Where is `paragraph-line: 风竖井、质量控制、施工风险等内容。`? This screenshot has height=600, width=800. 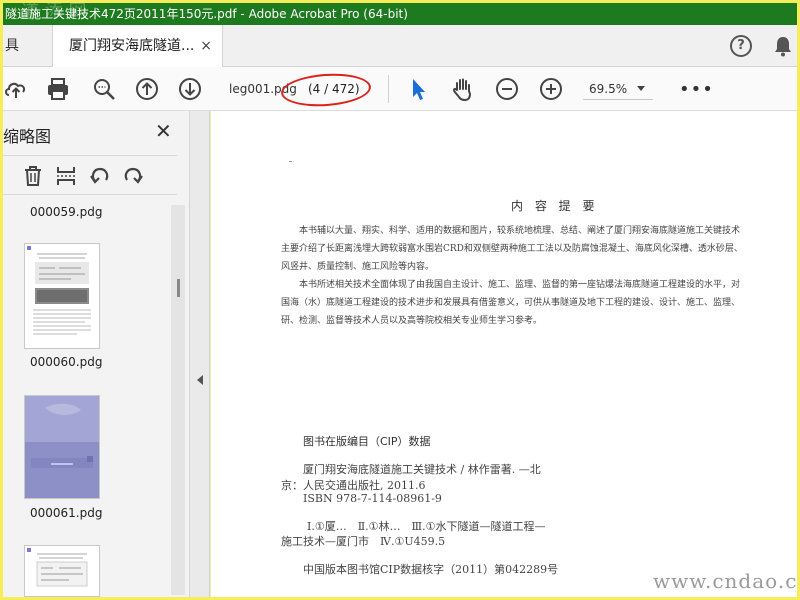
paragraph-line: 风竖井、质量控制、施工风险等内容。 is located at coordinates (358, 267).